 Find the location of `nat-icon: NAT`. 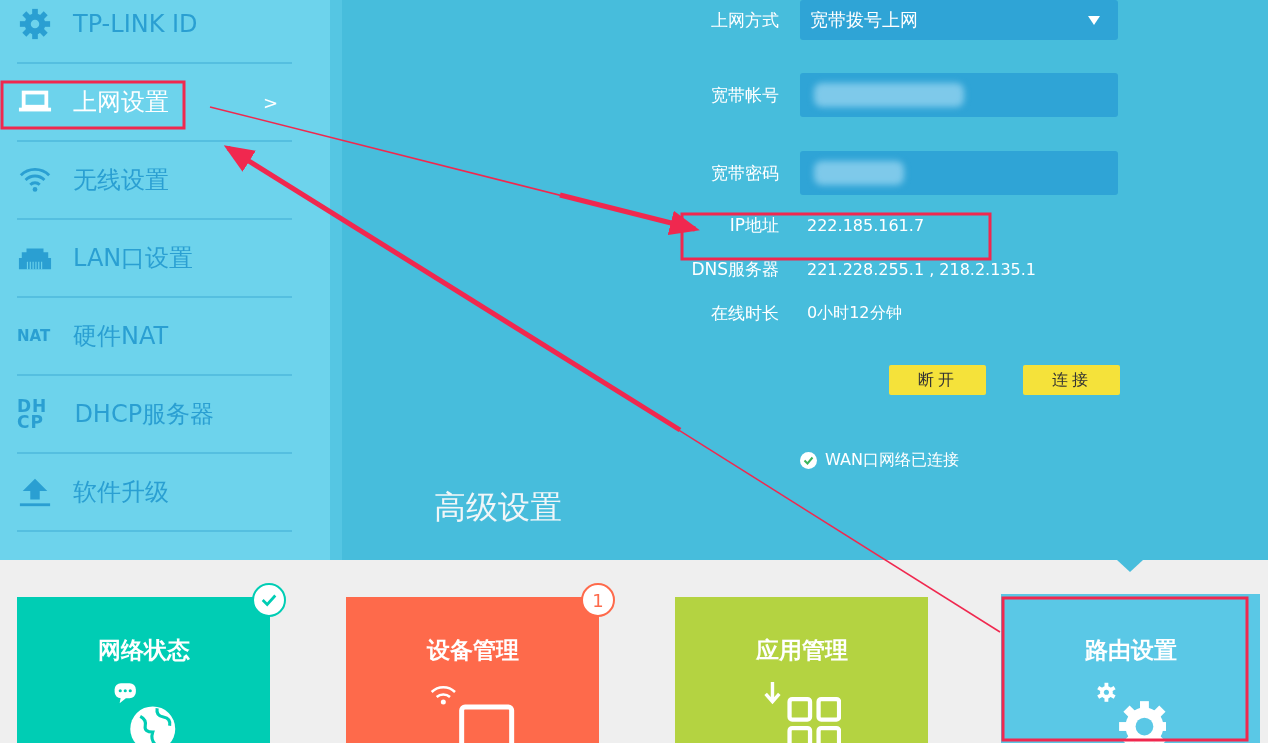

nat-icon: NAT is located at coordinates (35, 336).